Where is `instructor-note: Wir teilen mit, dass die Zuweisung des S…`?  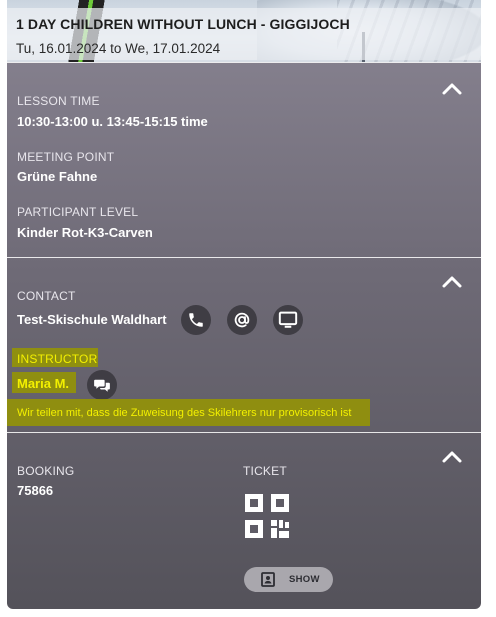 instructor-note: Wir teilen mit, dass die Zuweisung des S… is located at coordinates (184, 413).